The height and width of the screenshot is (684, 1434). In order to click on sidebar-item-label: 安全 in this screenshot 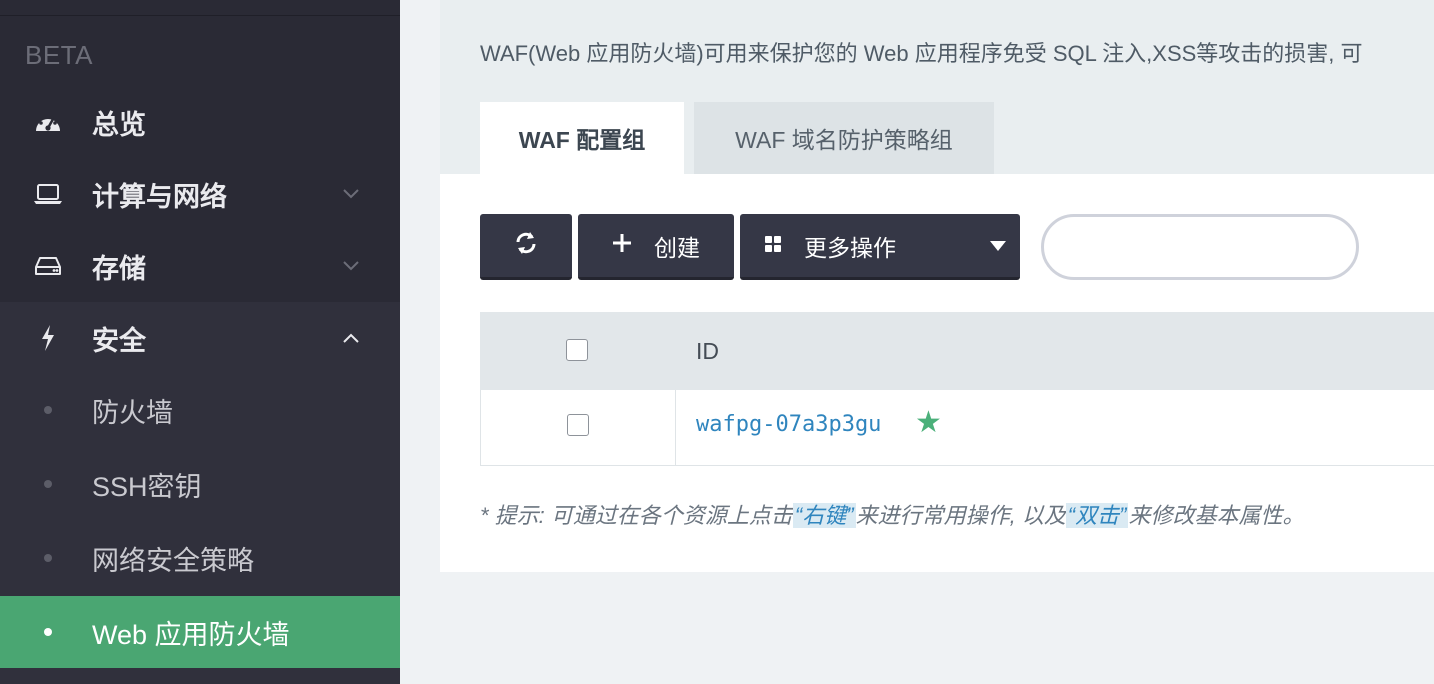, I will do `click(119, 340)`.